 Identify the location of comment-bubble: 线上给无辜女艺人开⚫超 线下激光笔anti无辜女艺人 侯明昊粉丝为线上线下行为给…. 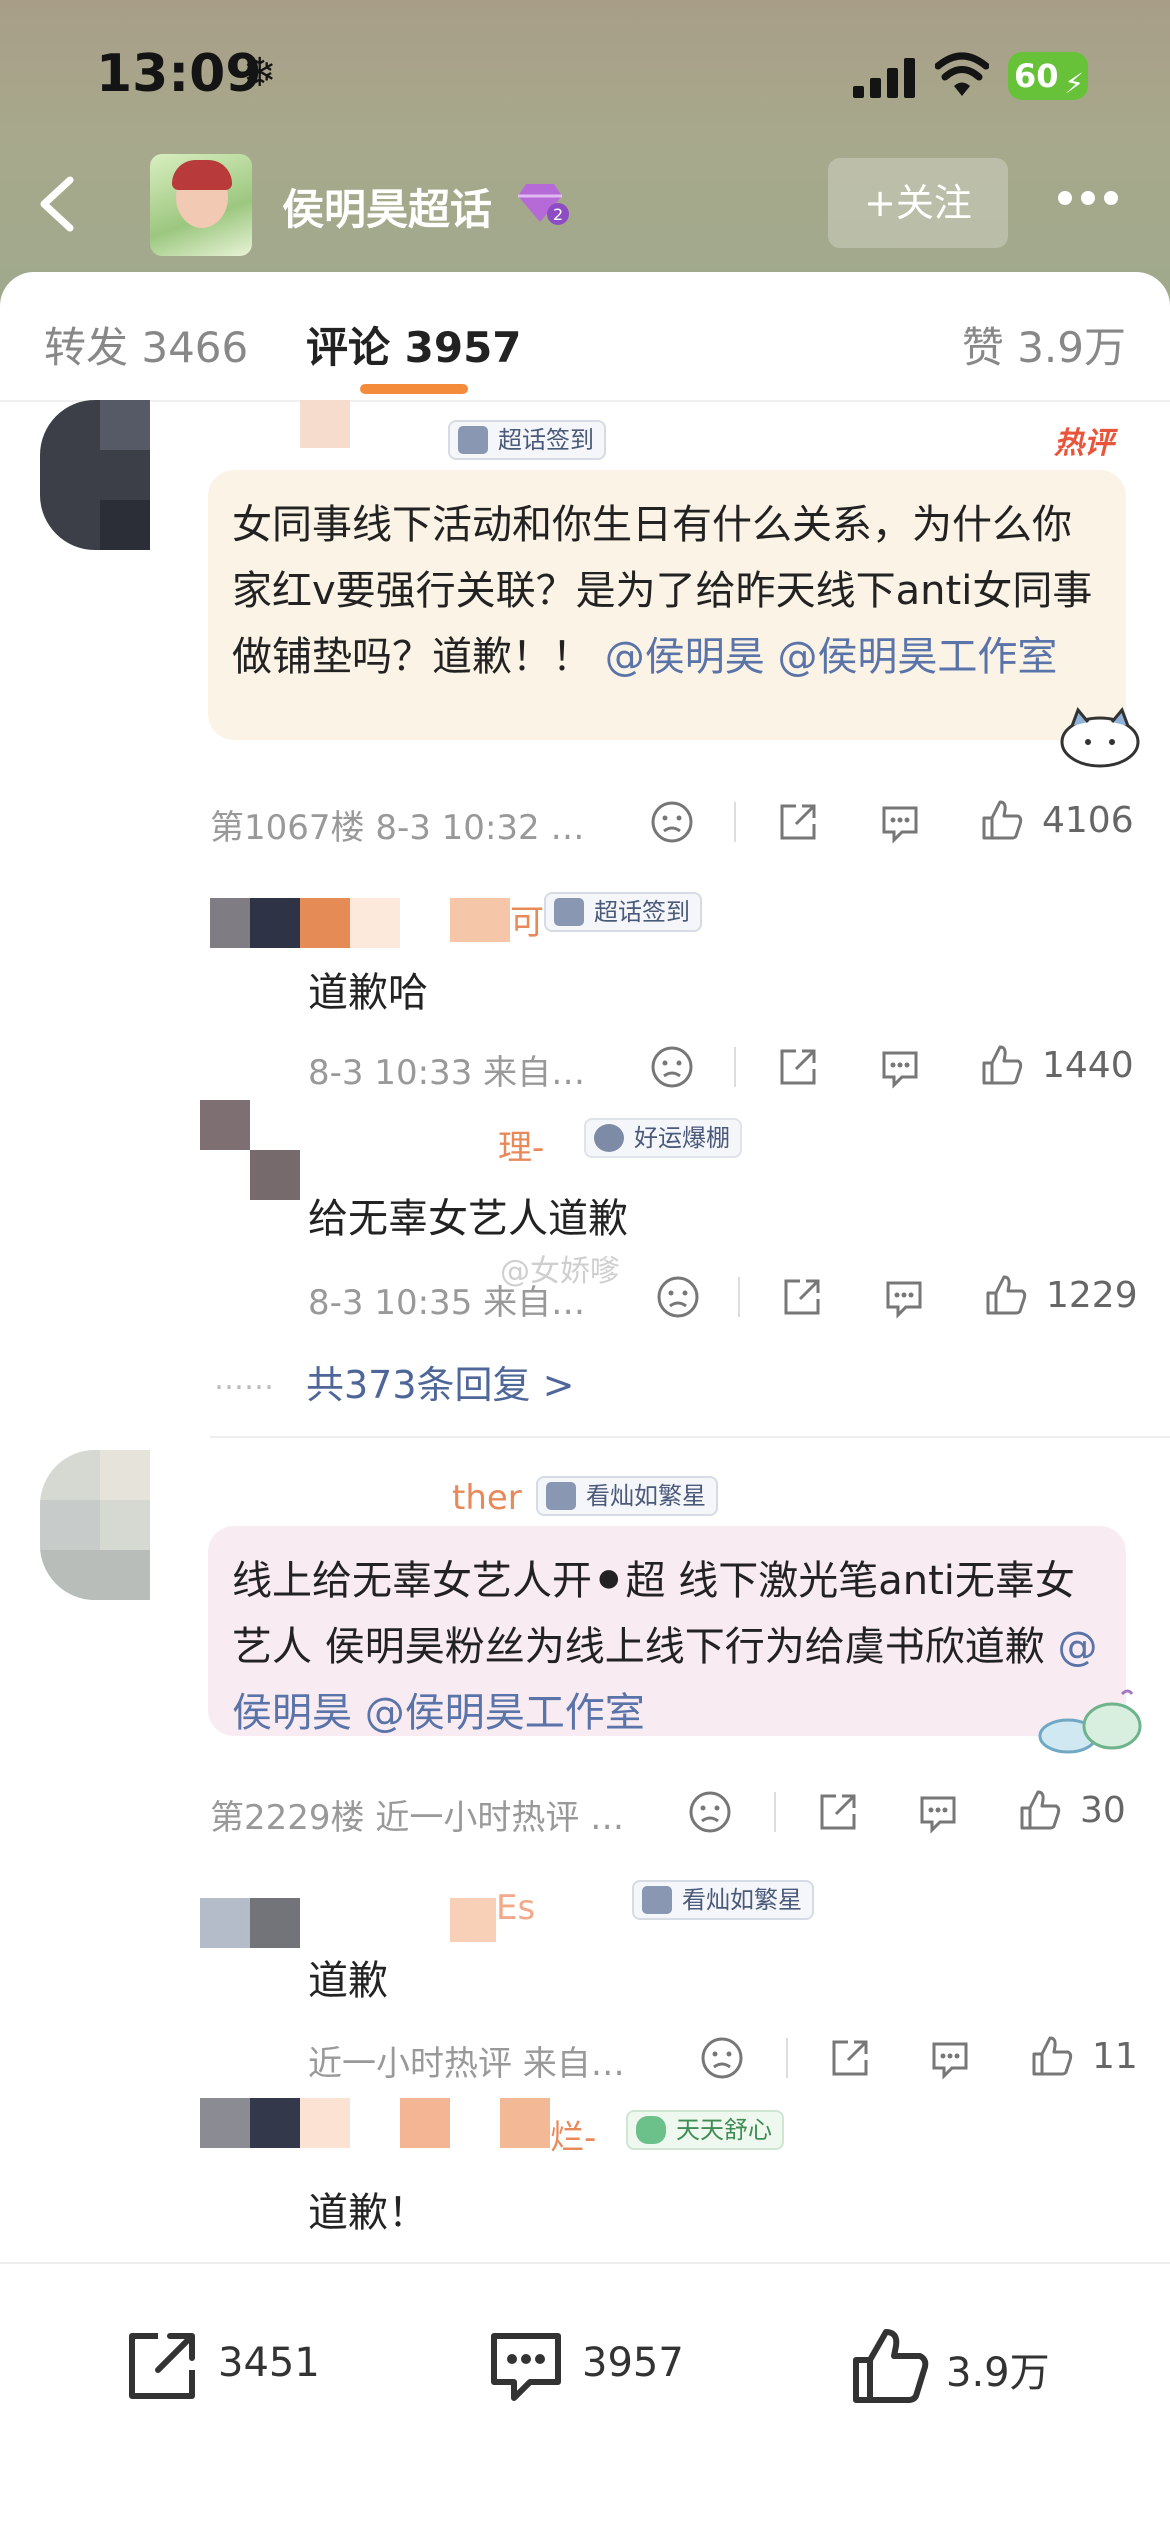
(667, 1631).